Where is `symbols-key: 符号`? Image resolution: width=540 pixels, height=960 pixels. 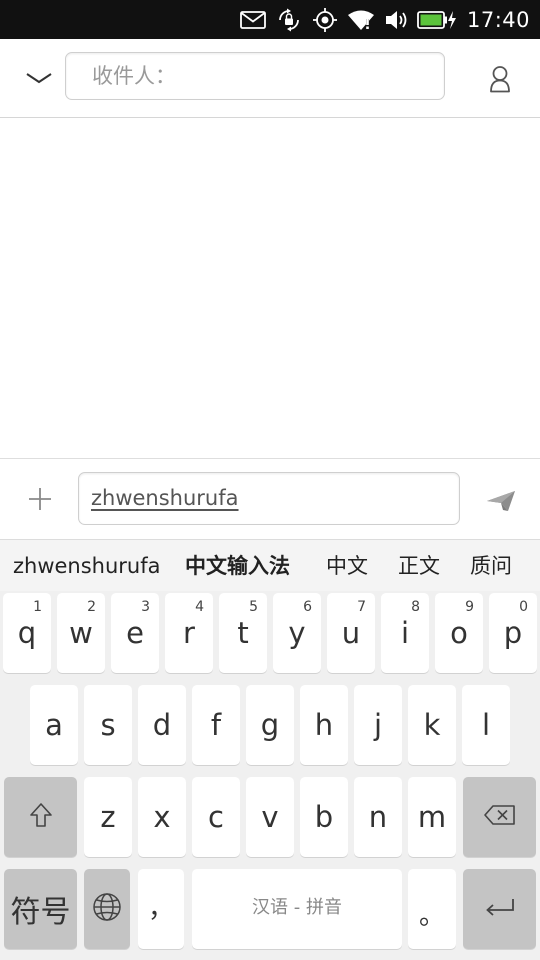 symbols-key: 符号 is located at coordinates (40, 909).